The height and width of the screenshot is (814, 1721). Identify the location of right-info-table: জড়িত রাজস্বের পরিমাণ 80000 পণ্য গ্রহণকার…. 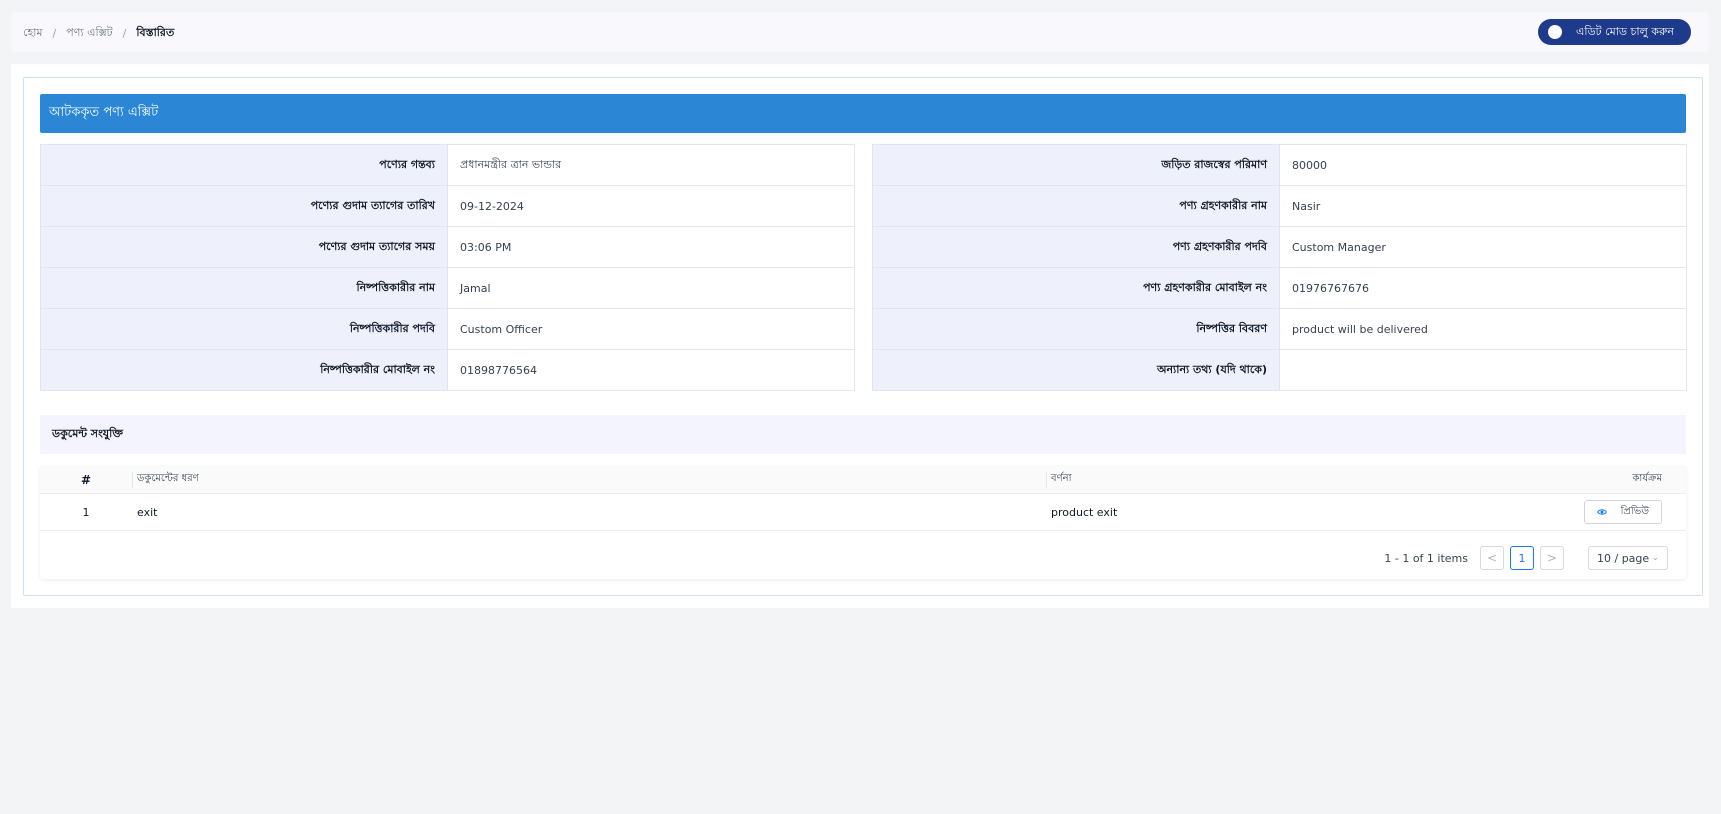
(1279, 267).